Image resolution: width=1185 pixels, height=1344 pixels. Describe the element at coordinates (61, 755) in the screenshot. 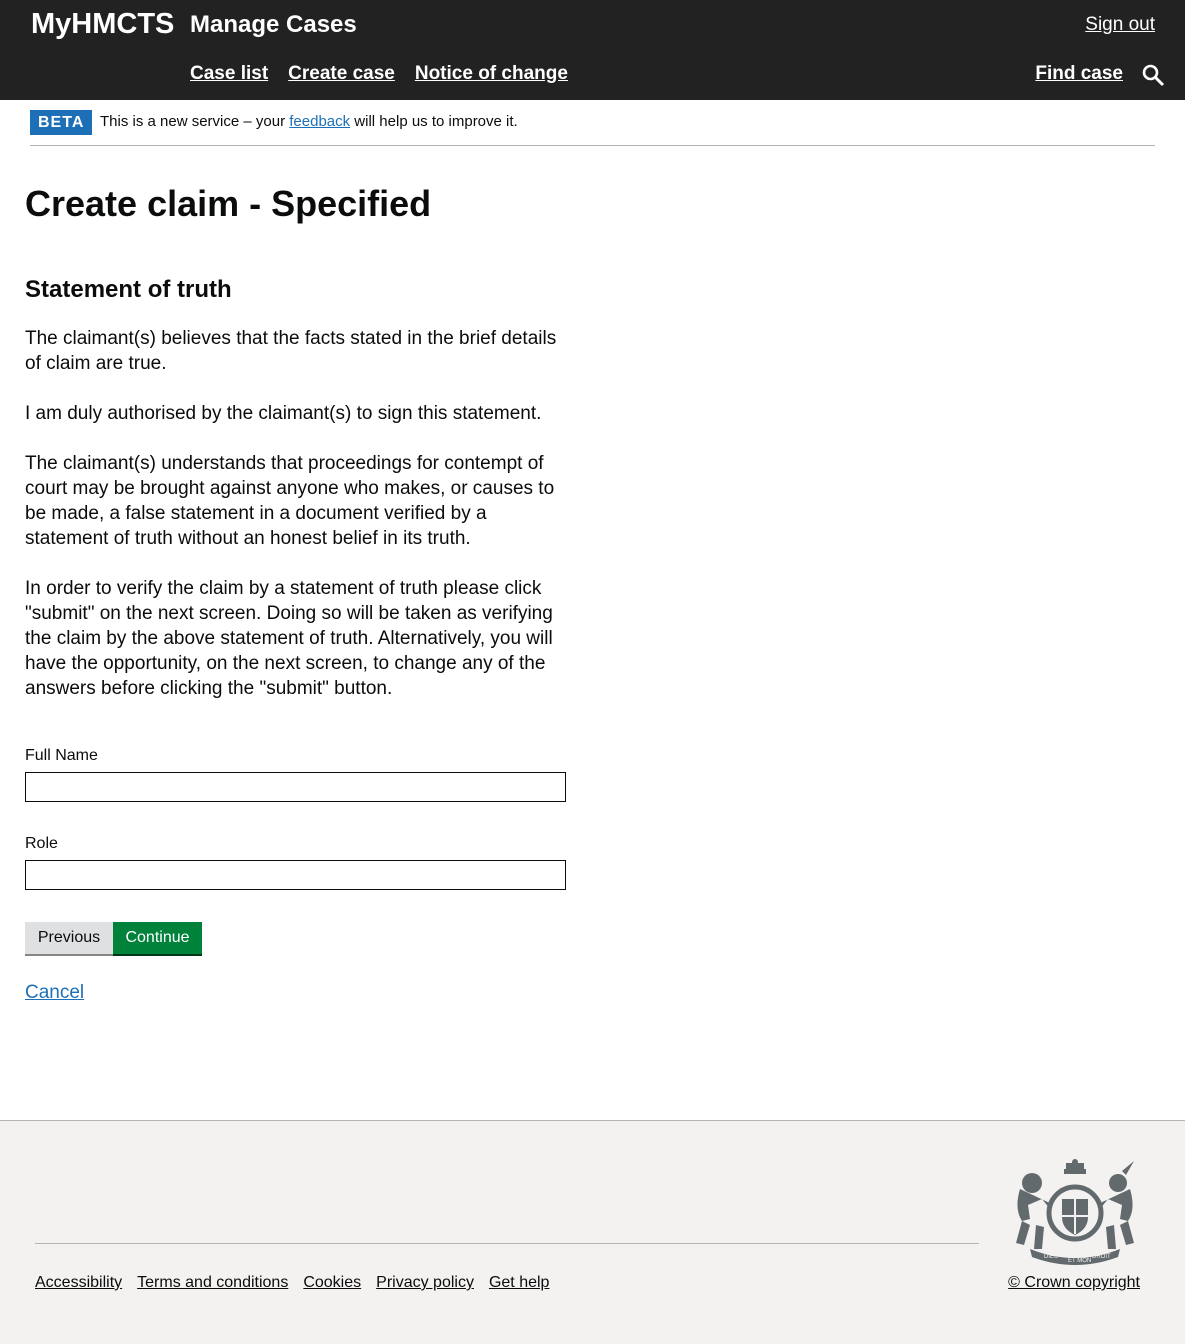

I see `full-name-label: Full Name` at that location.